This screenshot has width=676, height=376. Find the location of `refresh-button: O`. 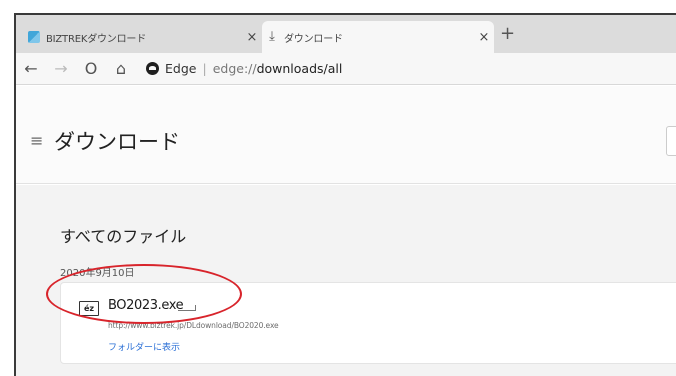

refresh-button: O is located at coordinates (91, 68).